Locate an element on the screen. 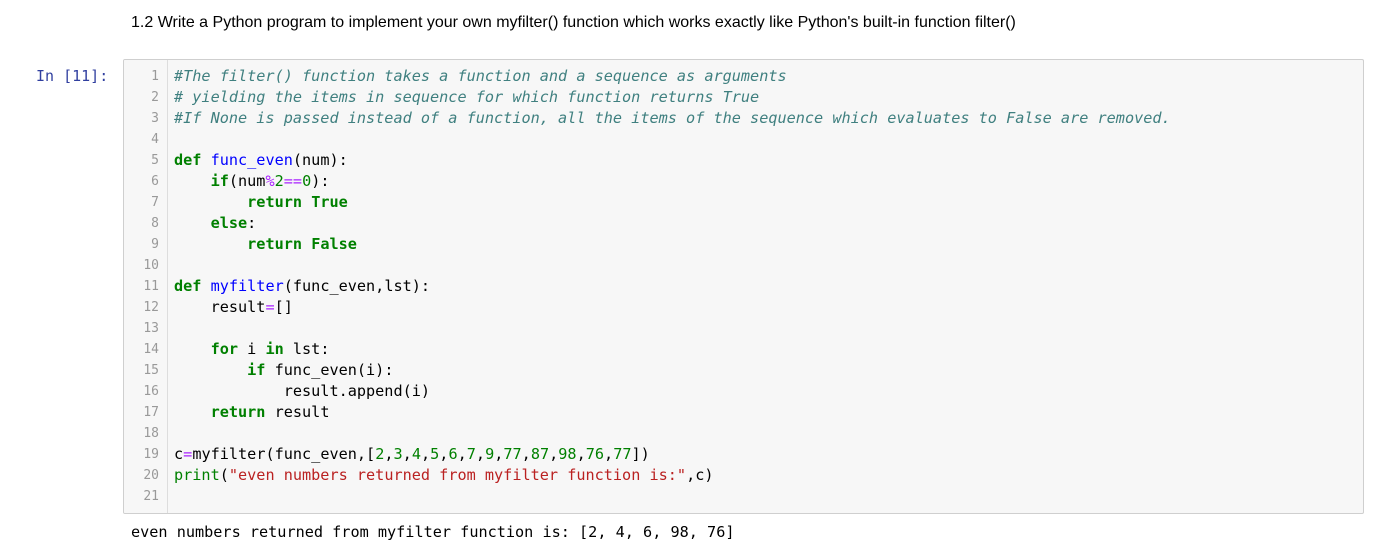 This screenshot has width=1380, height=560. code-token-number: 2 is located at coordinates (380, 454).